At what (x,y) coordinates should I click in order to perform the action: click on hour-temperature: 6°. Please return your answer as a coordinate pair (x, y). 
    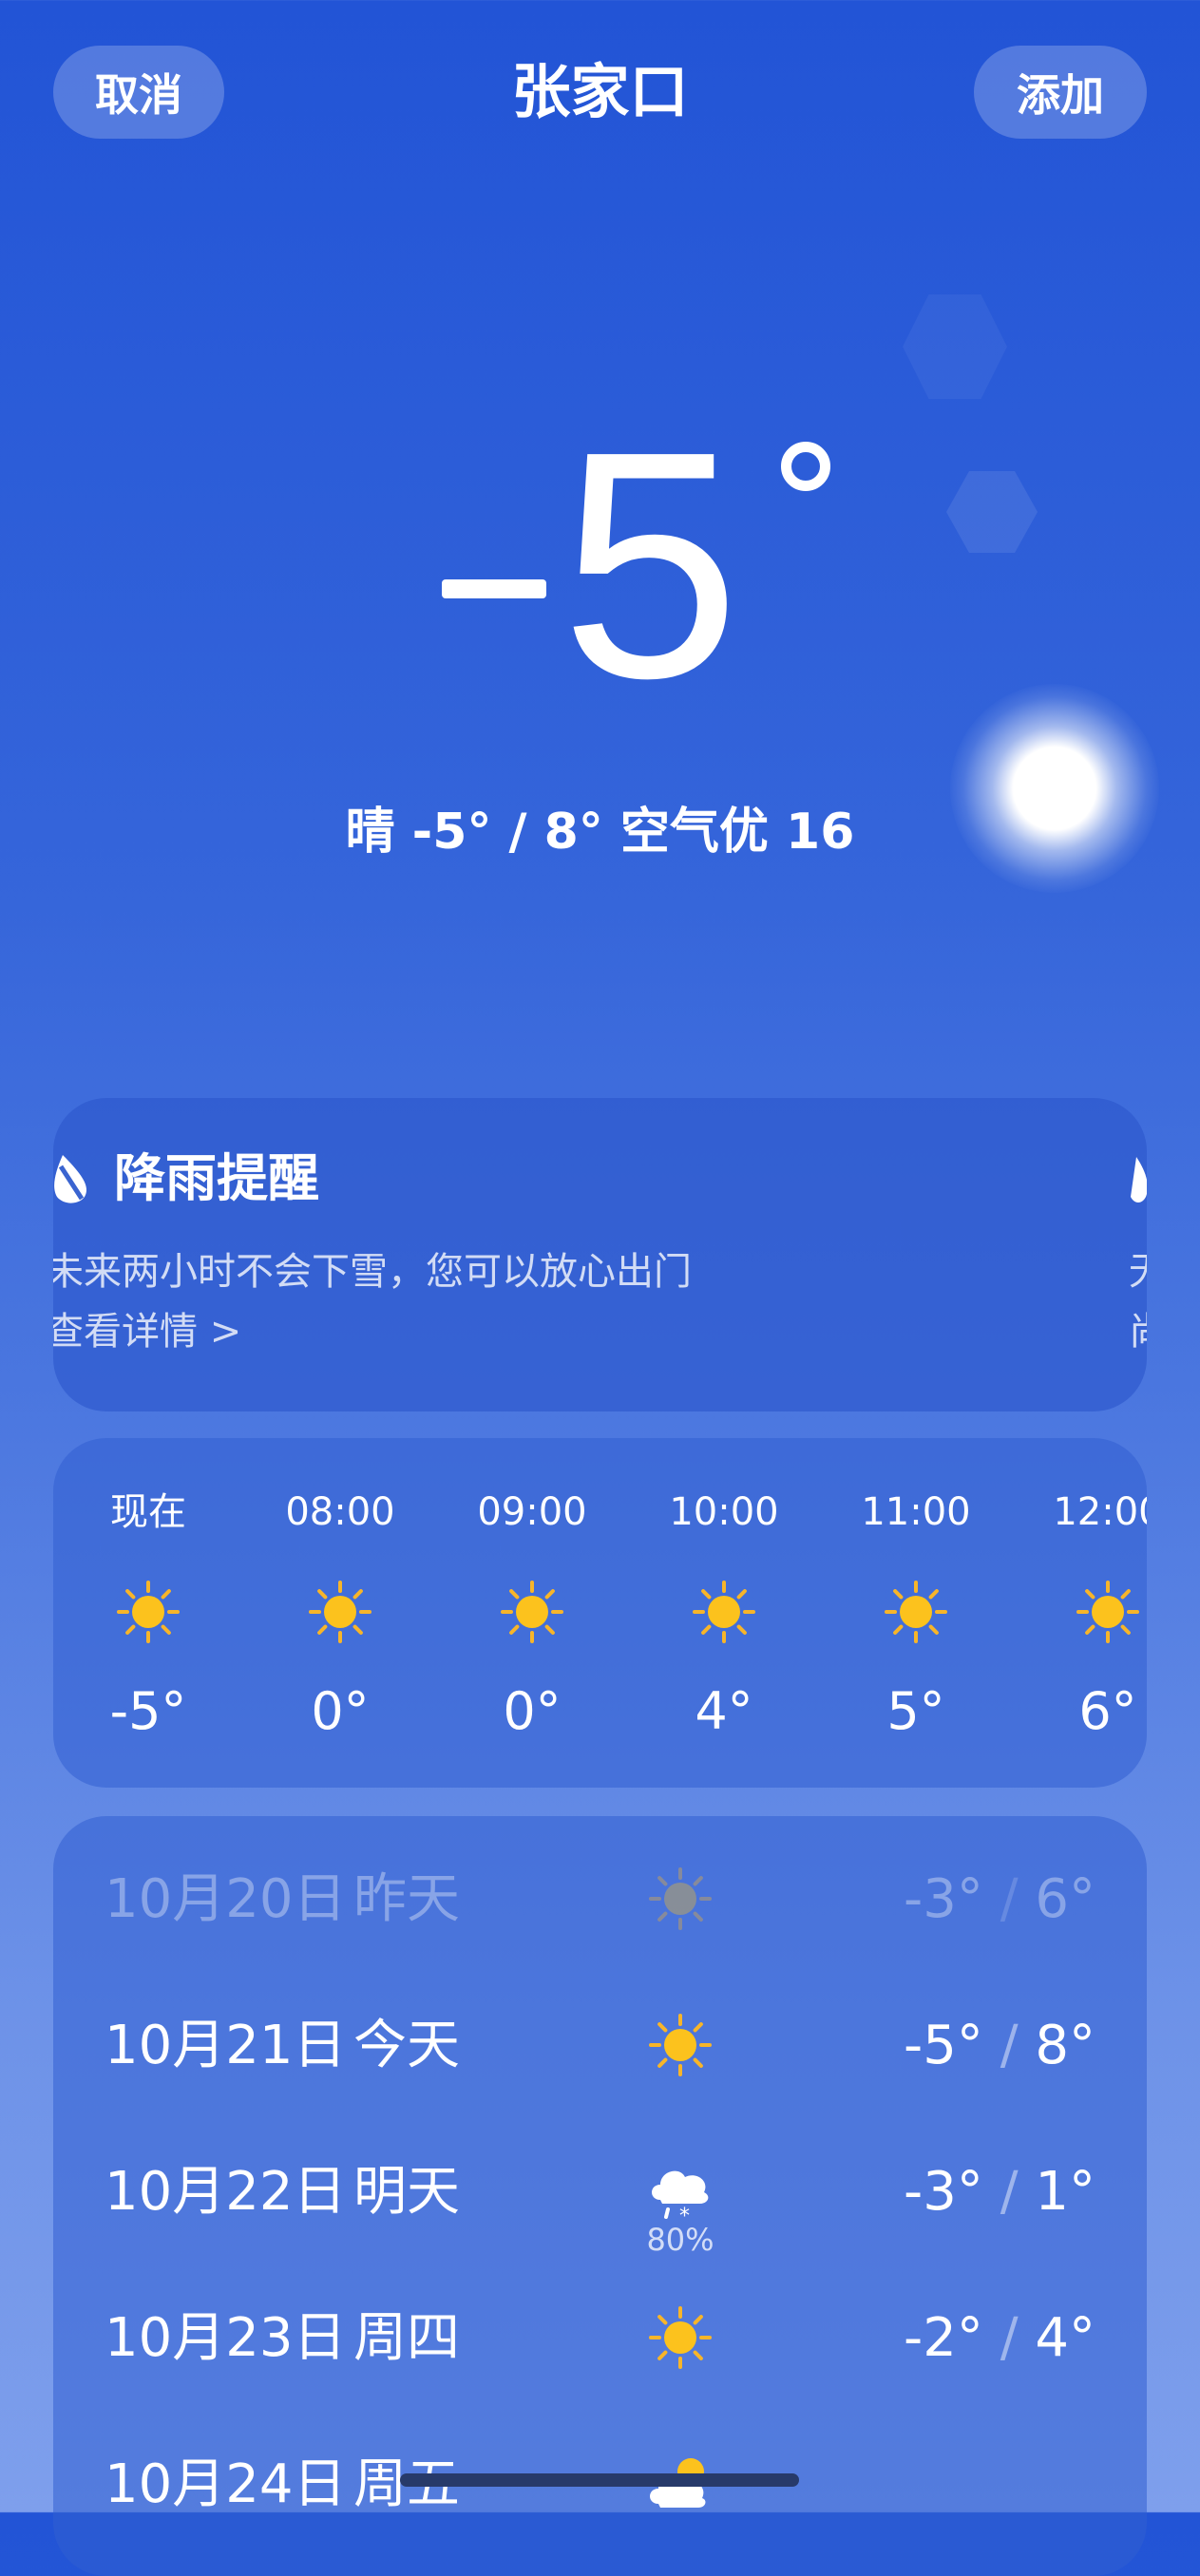
    Looking at the image, I should click on (1107, 1711).